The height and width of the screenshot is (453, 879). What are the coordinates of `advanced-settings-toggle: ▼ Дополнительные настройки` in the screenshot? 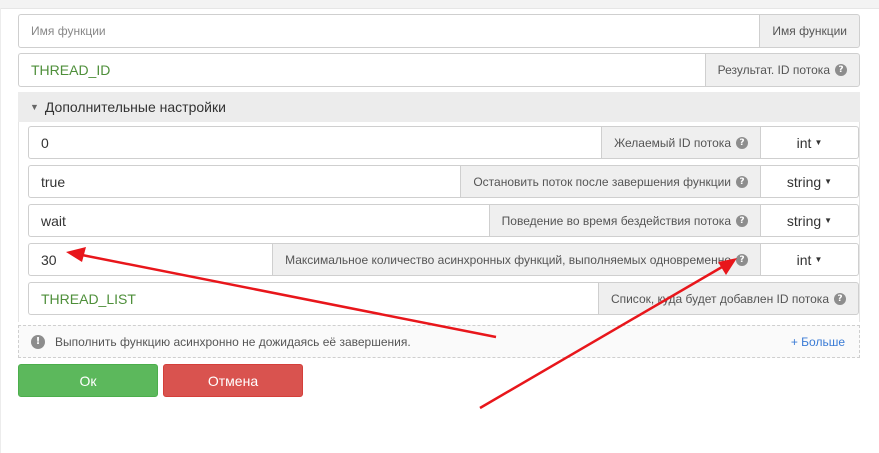 It's located at (439, 107).